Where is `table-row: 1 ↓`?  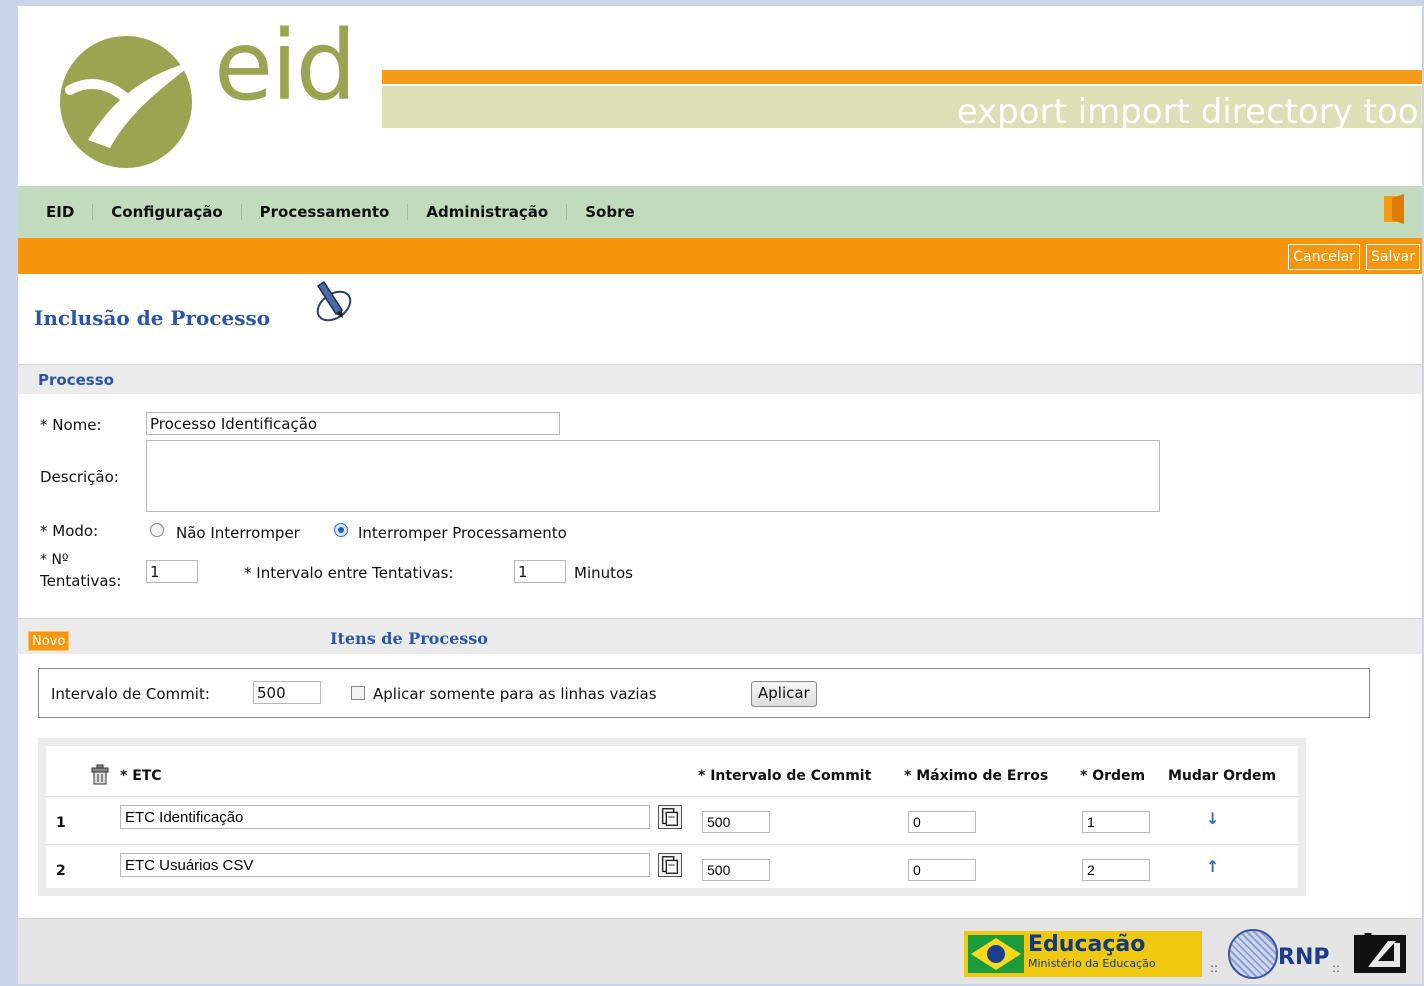
table-row: 1 ↓ is located at coordinates (672, 820).